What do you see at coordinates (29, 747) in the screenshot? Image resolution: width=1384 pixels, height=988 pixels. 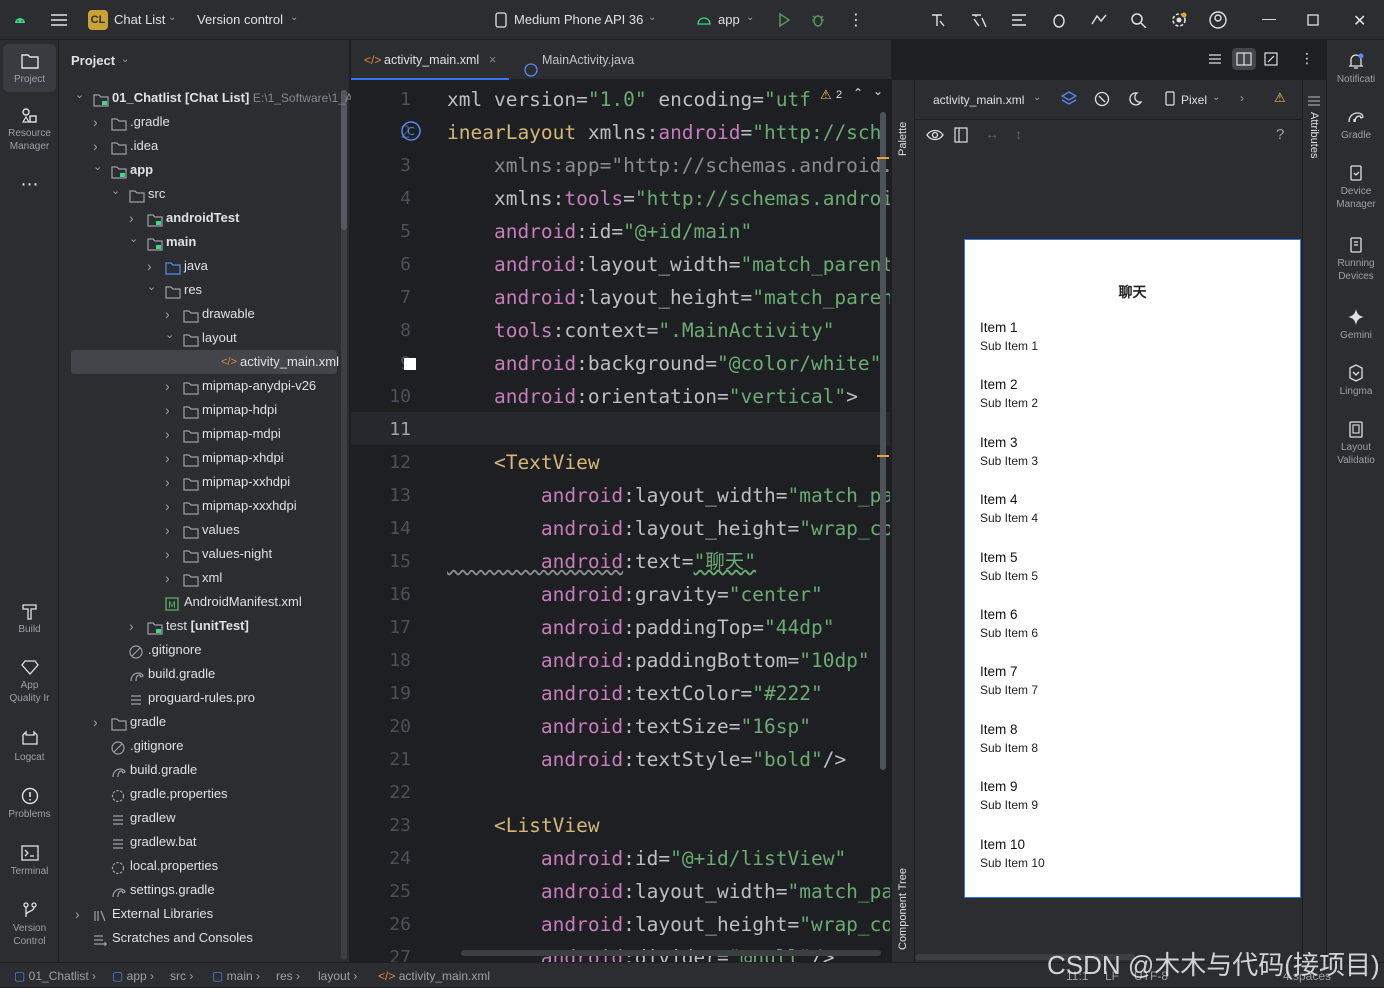 I see `logcat-button: Logcat` at bounding box center [29, 747].